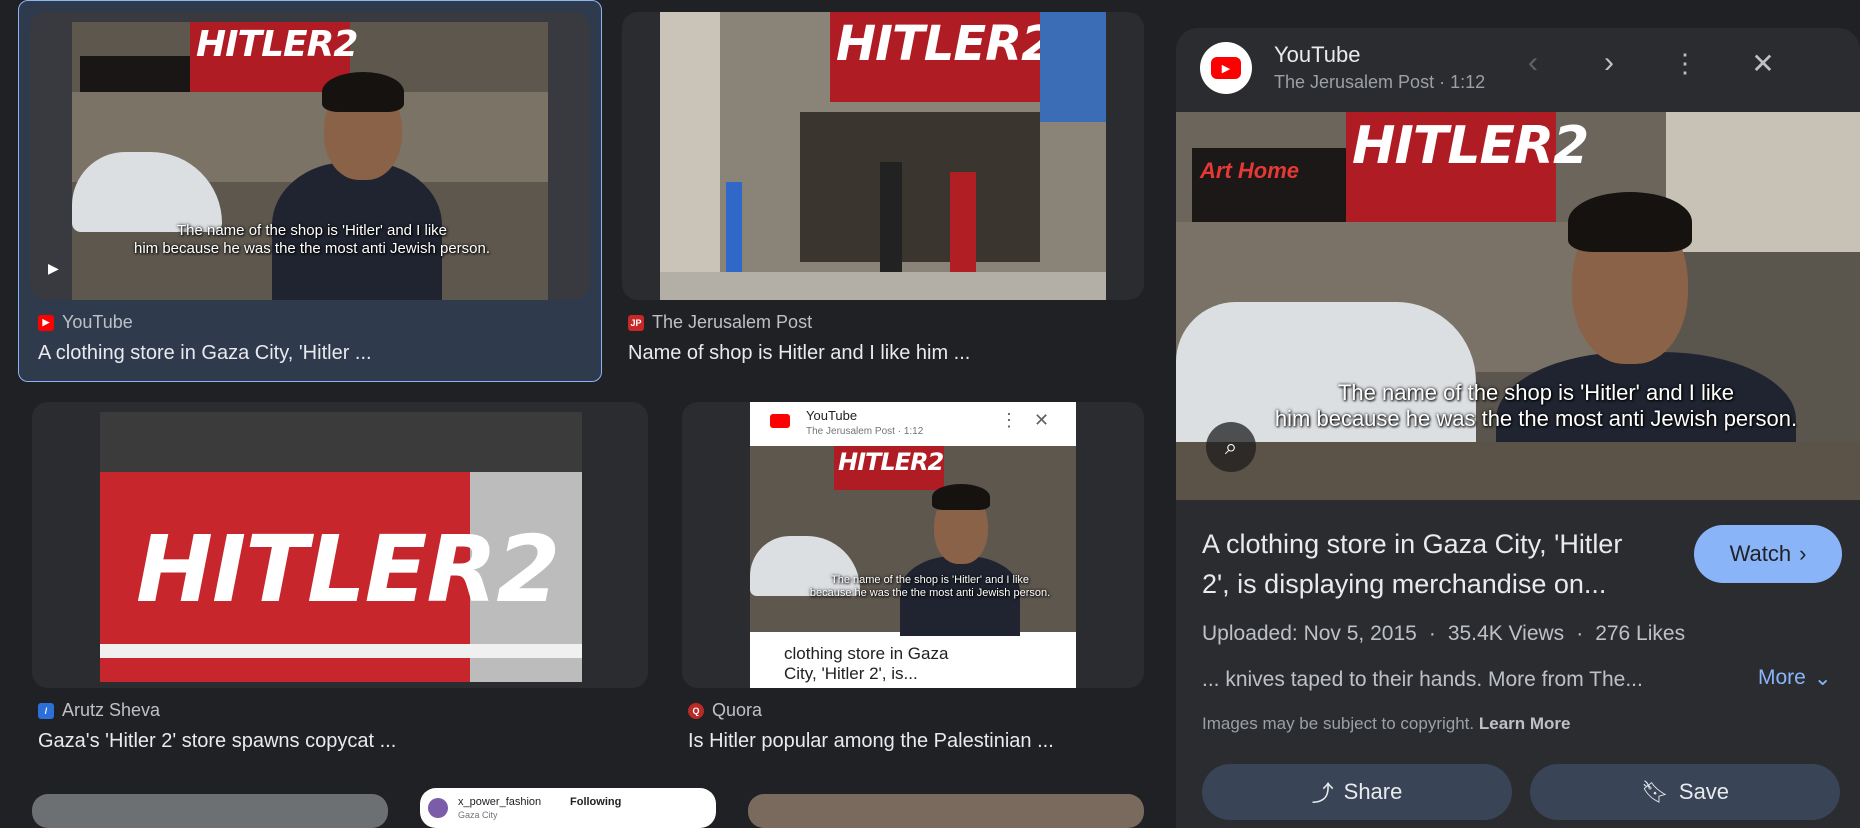  I want to click on view-count: 35.4K Views, so click(1506, 633).